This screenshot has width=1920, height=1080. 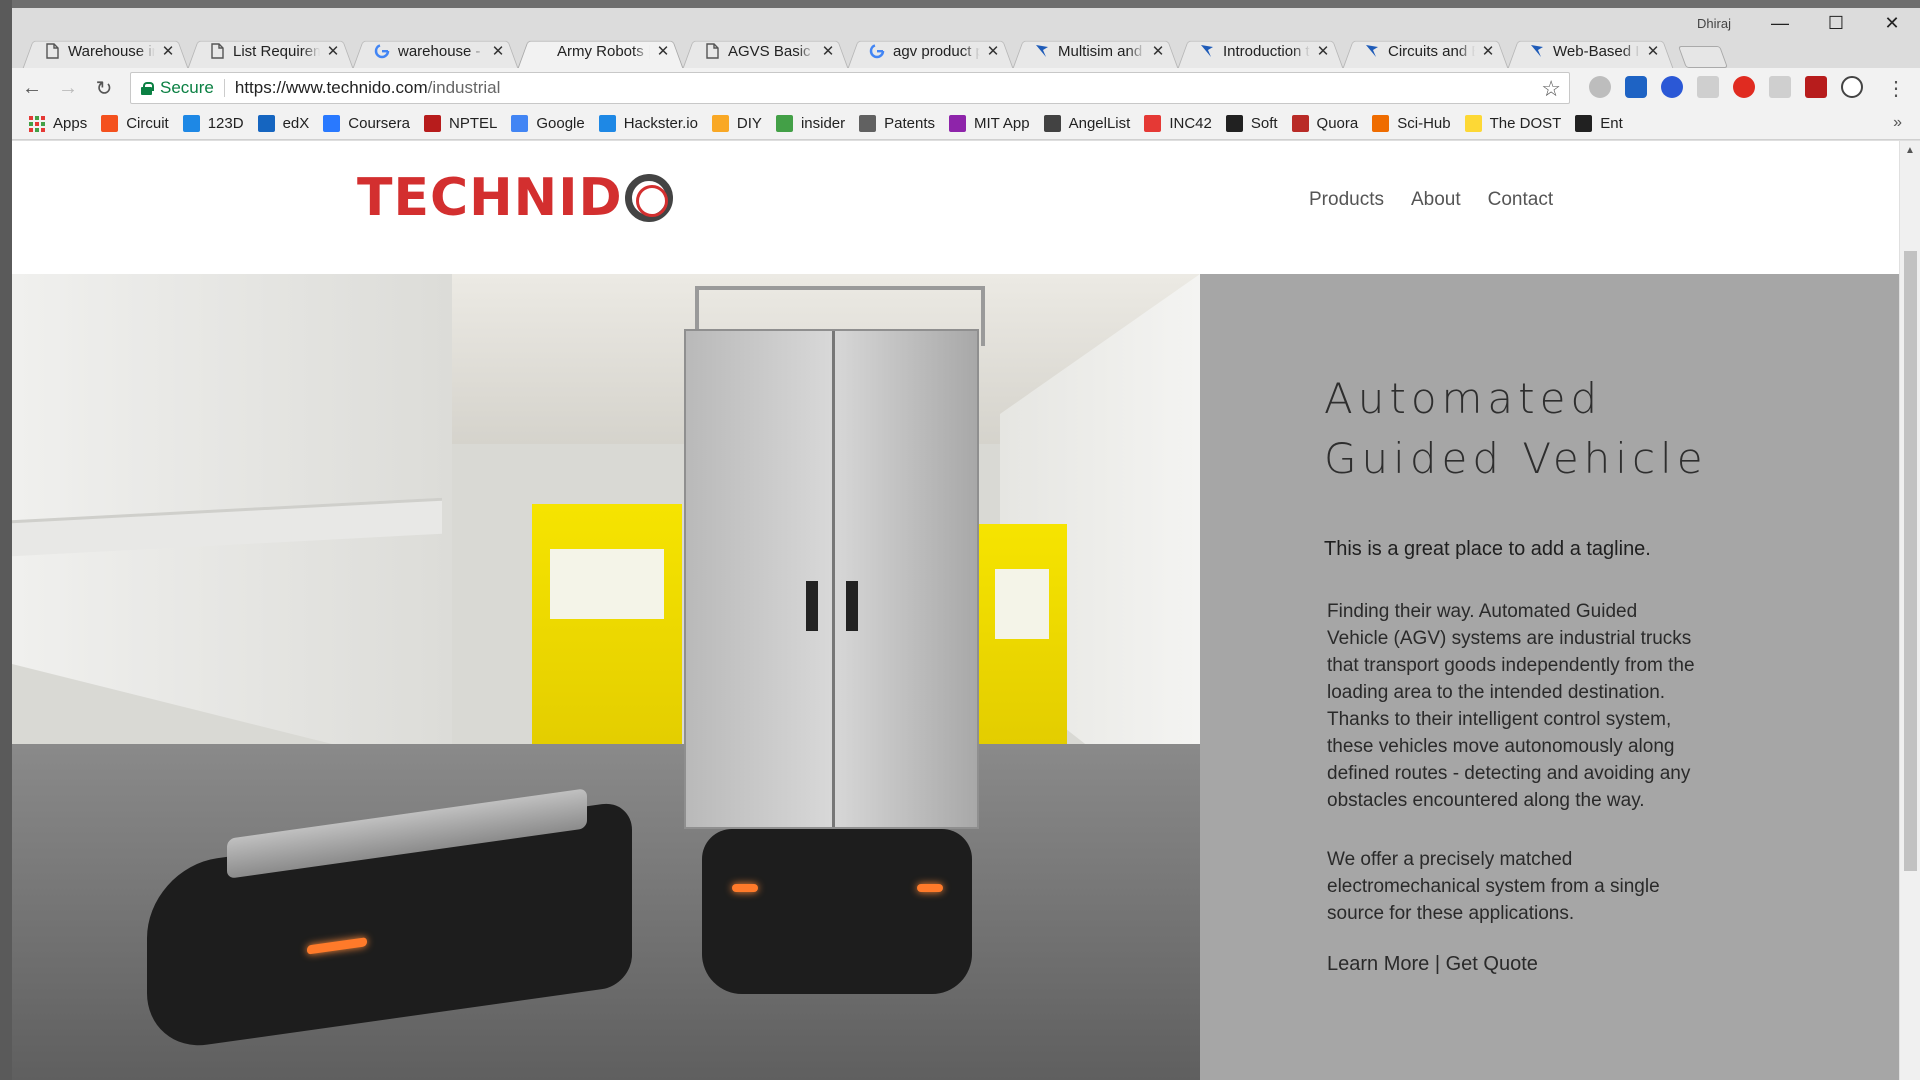 What do you see at coordinates (1425, 51) in the screenshot?
I see `tab-8: Circuits and E ✕` at bounding box center [1425, 51].